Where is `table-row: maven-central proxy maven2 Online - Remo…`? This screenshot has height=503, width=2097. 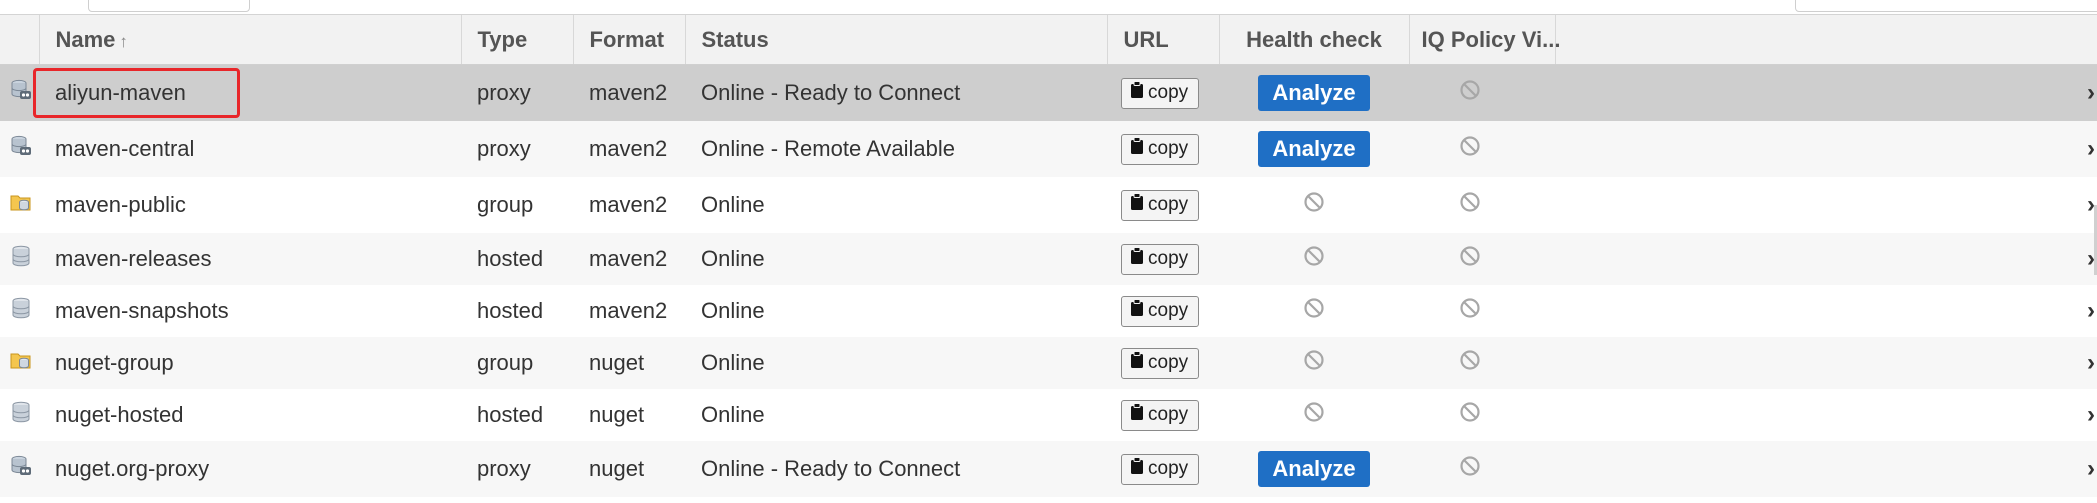
table-row: maven-central proxy maven2 Online - Remo… is located at coordinates (1048, 149).